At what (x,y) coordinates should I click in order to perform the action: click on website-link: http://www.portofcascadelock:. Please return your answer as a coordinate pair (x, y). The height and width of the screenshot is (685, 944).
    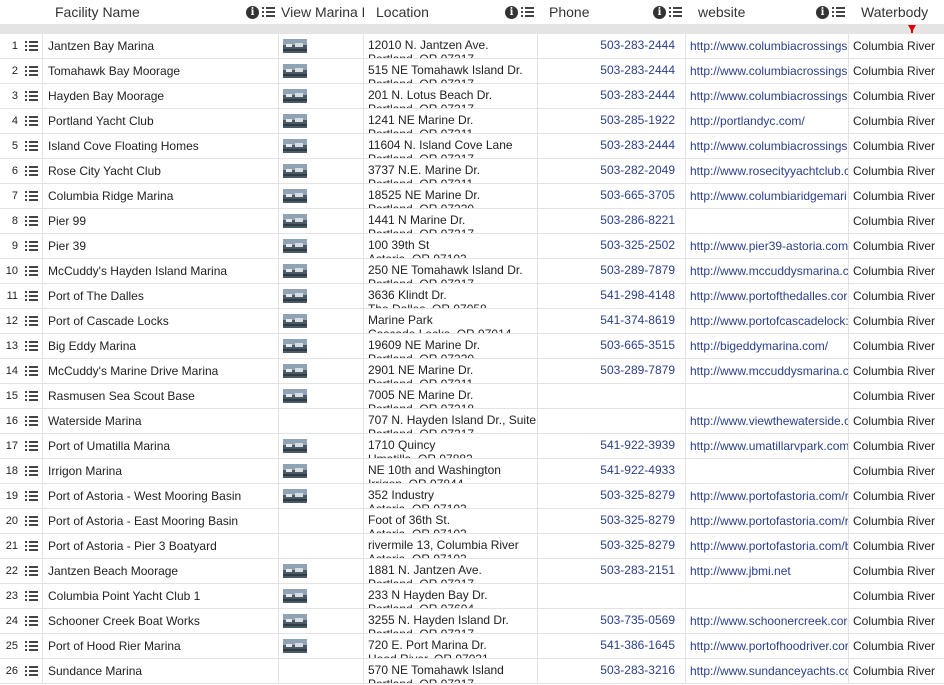
    Looking at the image, I should click on (767, 321).